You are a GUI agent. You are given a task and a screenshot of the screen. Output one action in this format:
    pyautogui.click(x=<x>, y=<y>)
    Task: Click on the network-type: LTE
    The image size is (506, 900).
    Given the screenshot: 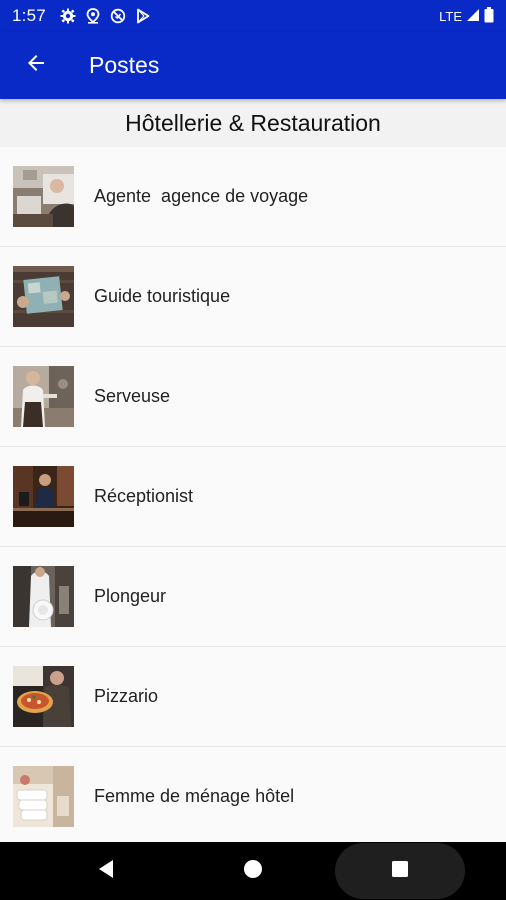 What is the action you would take?
    pyautogui.click(x=450, y=16)
    